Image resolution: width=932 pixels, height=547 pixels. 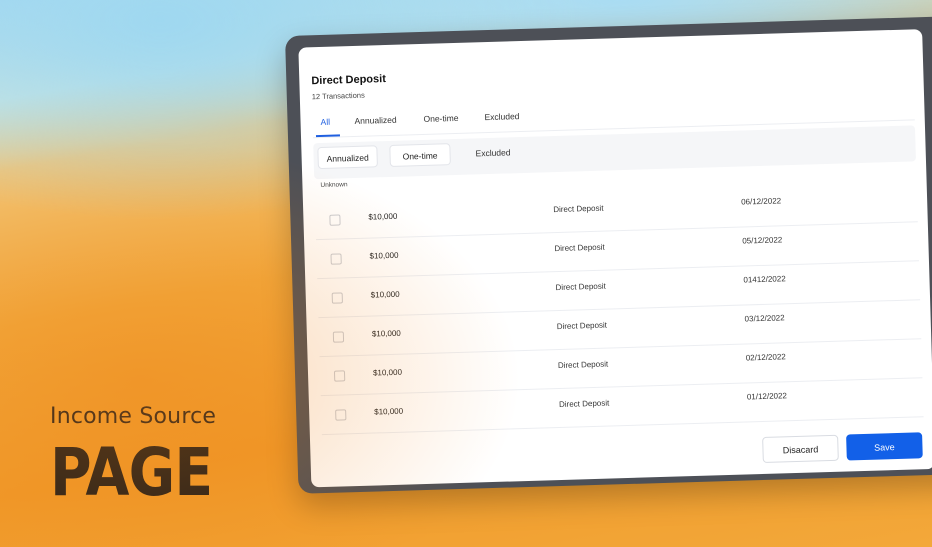 I want to click on page-title: Direct Deposit, so click(x=349, y=80).